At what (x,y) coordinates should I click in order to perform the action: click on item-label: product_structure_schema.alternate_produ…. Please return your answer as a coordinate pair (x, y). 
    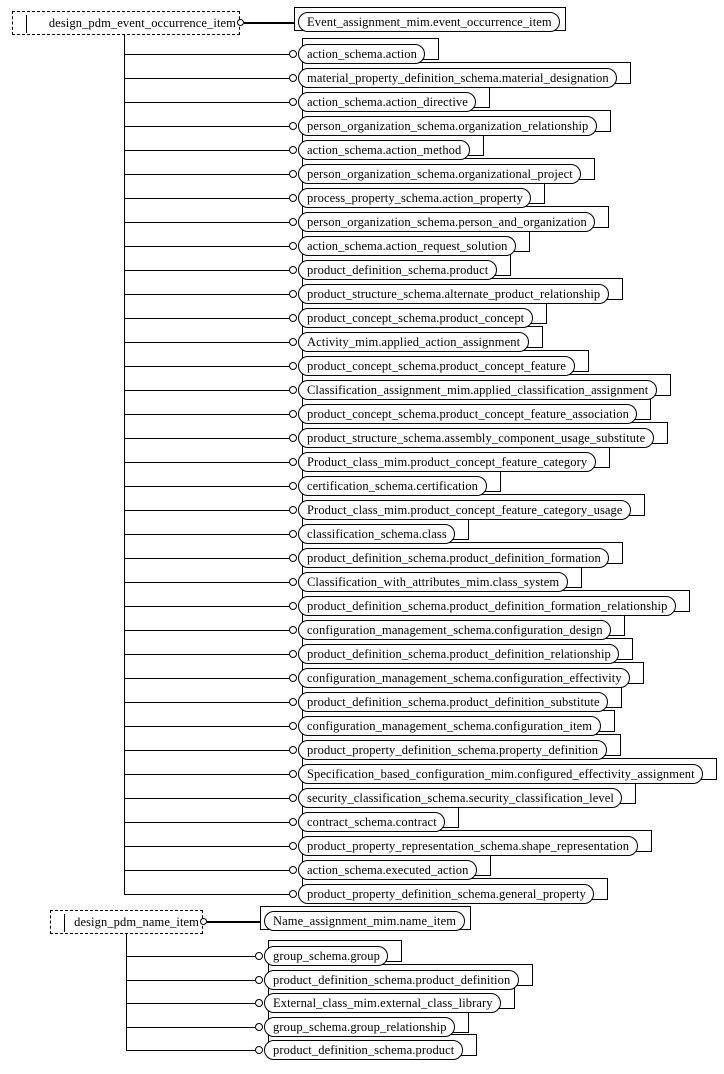
    Looking at the image, I should click on (454, 293).